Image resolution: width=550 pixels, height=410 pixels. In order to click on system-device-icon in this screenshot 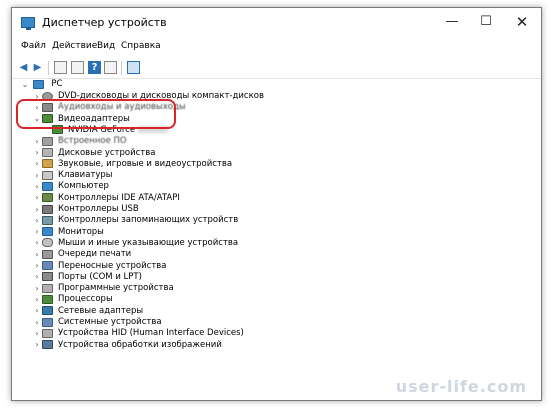, I will do `click(47, 322)`.